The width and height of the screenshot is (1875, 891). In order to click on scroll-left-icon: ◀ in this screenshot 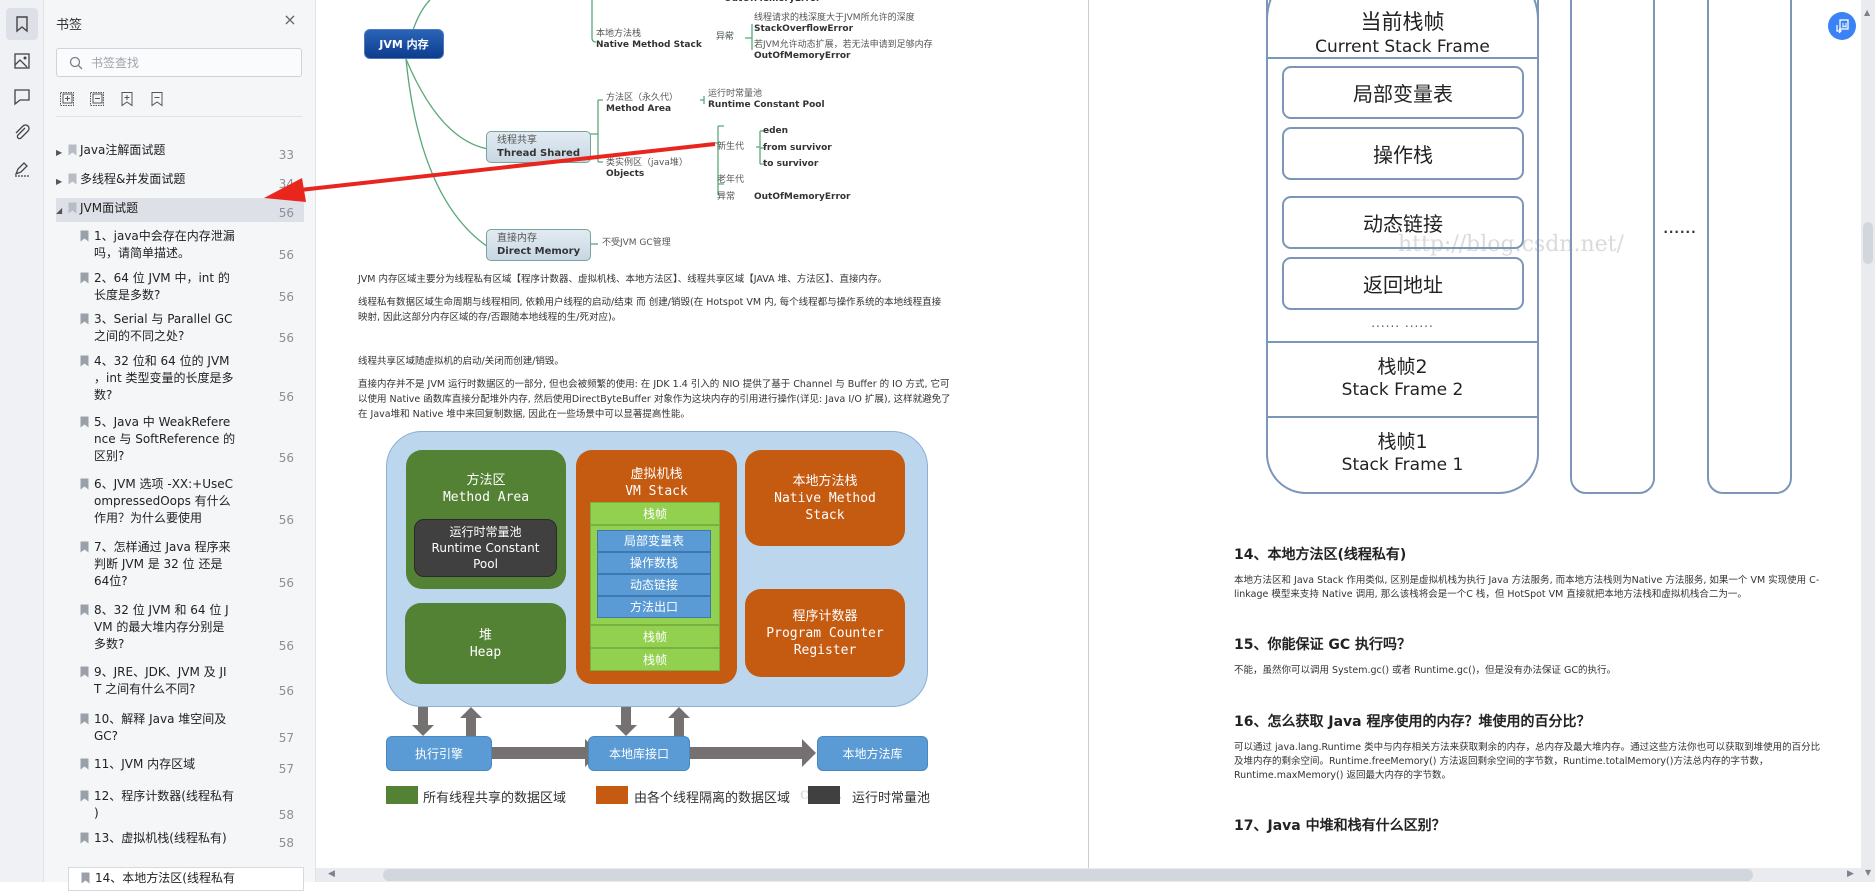, I will do `click(331, 874)`.